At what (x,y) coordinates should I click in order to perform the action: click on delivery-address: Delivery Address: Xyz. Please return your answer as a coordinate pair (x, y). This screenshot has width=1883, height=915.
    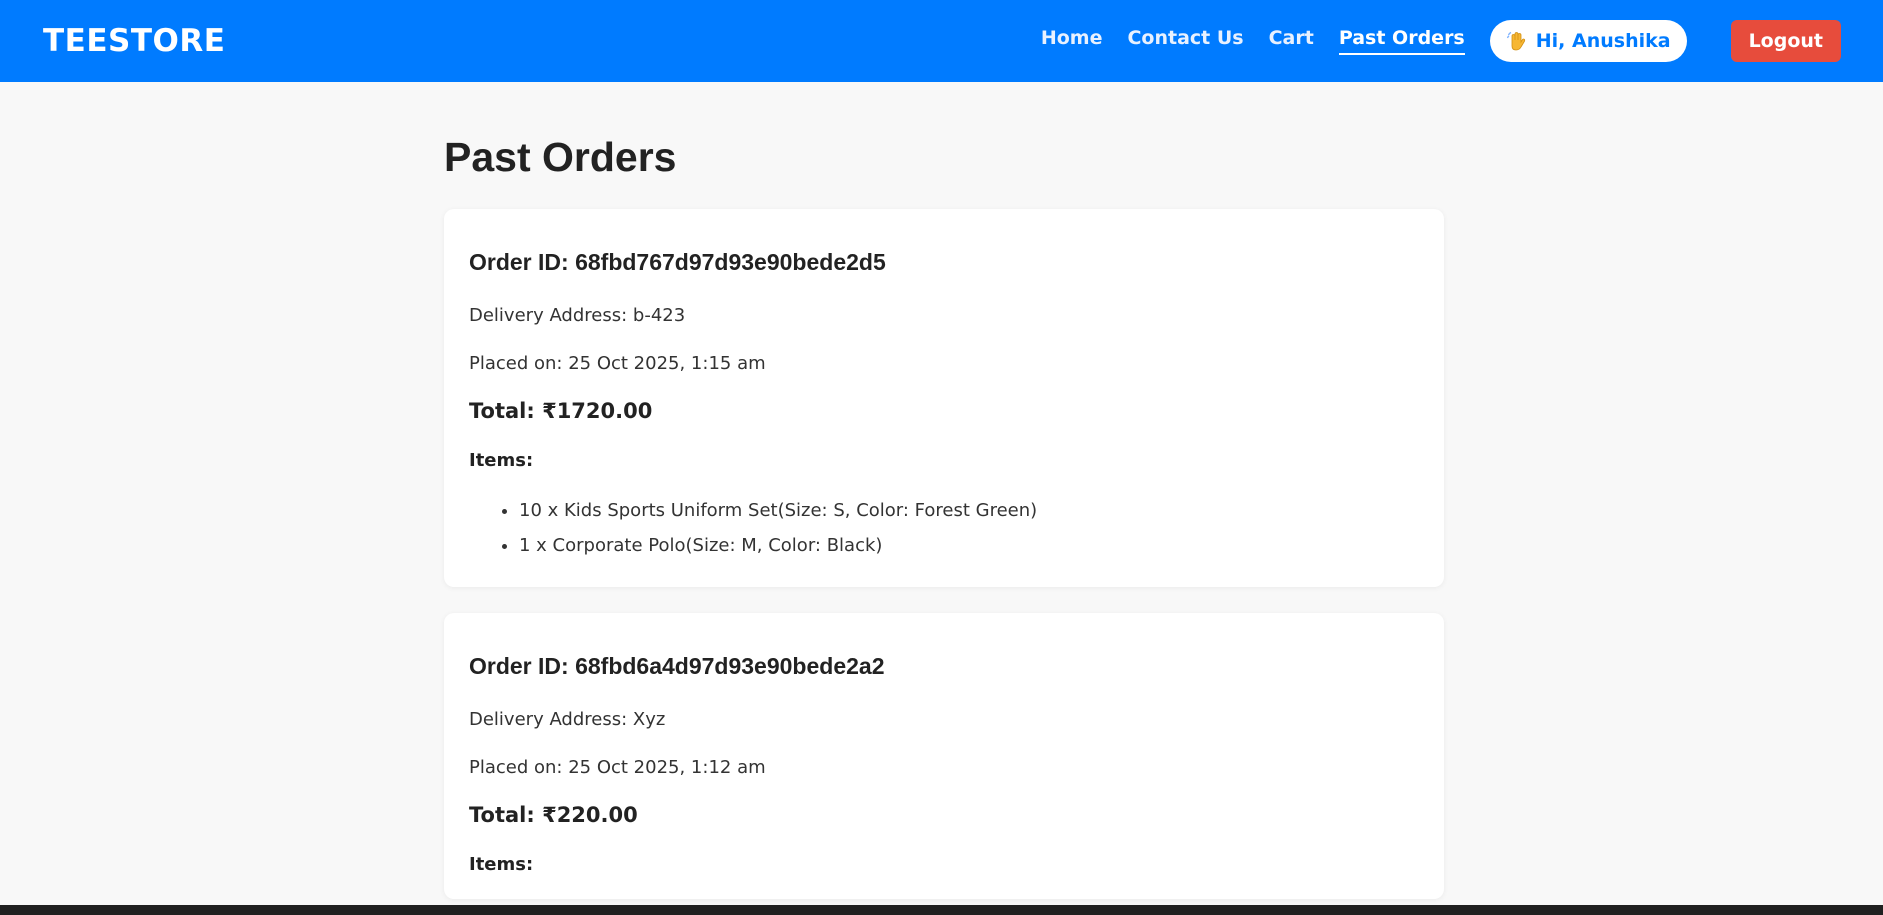
    Looking at the image, I should click on (567, 719).